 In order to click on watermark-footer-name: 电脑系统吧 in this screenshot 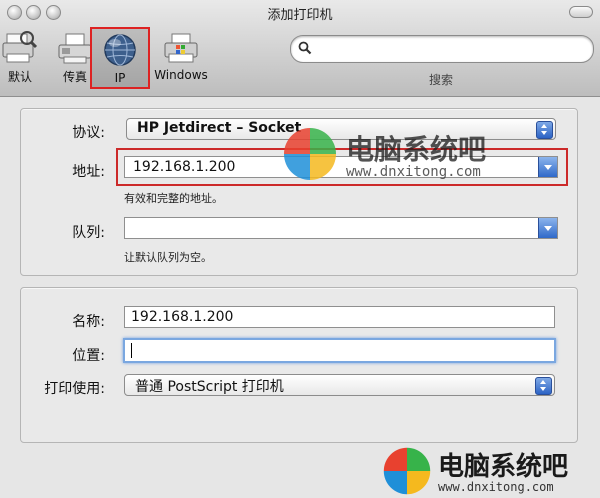, I will do `click(503, 467)`.